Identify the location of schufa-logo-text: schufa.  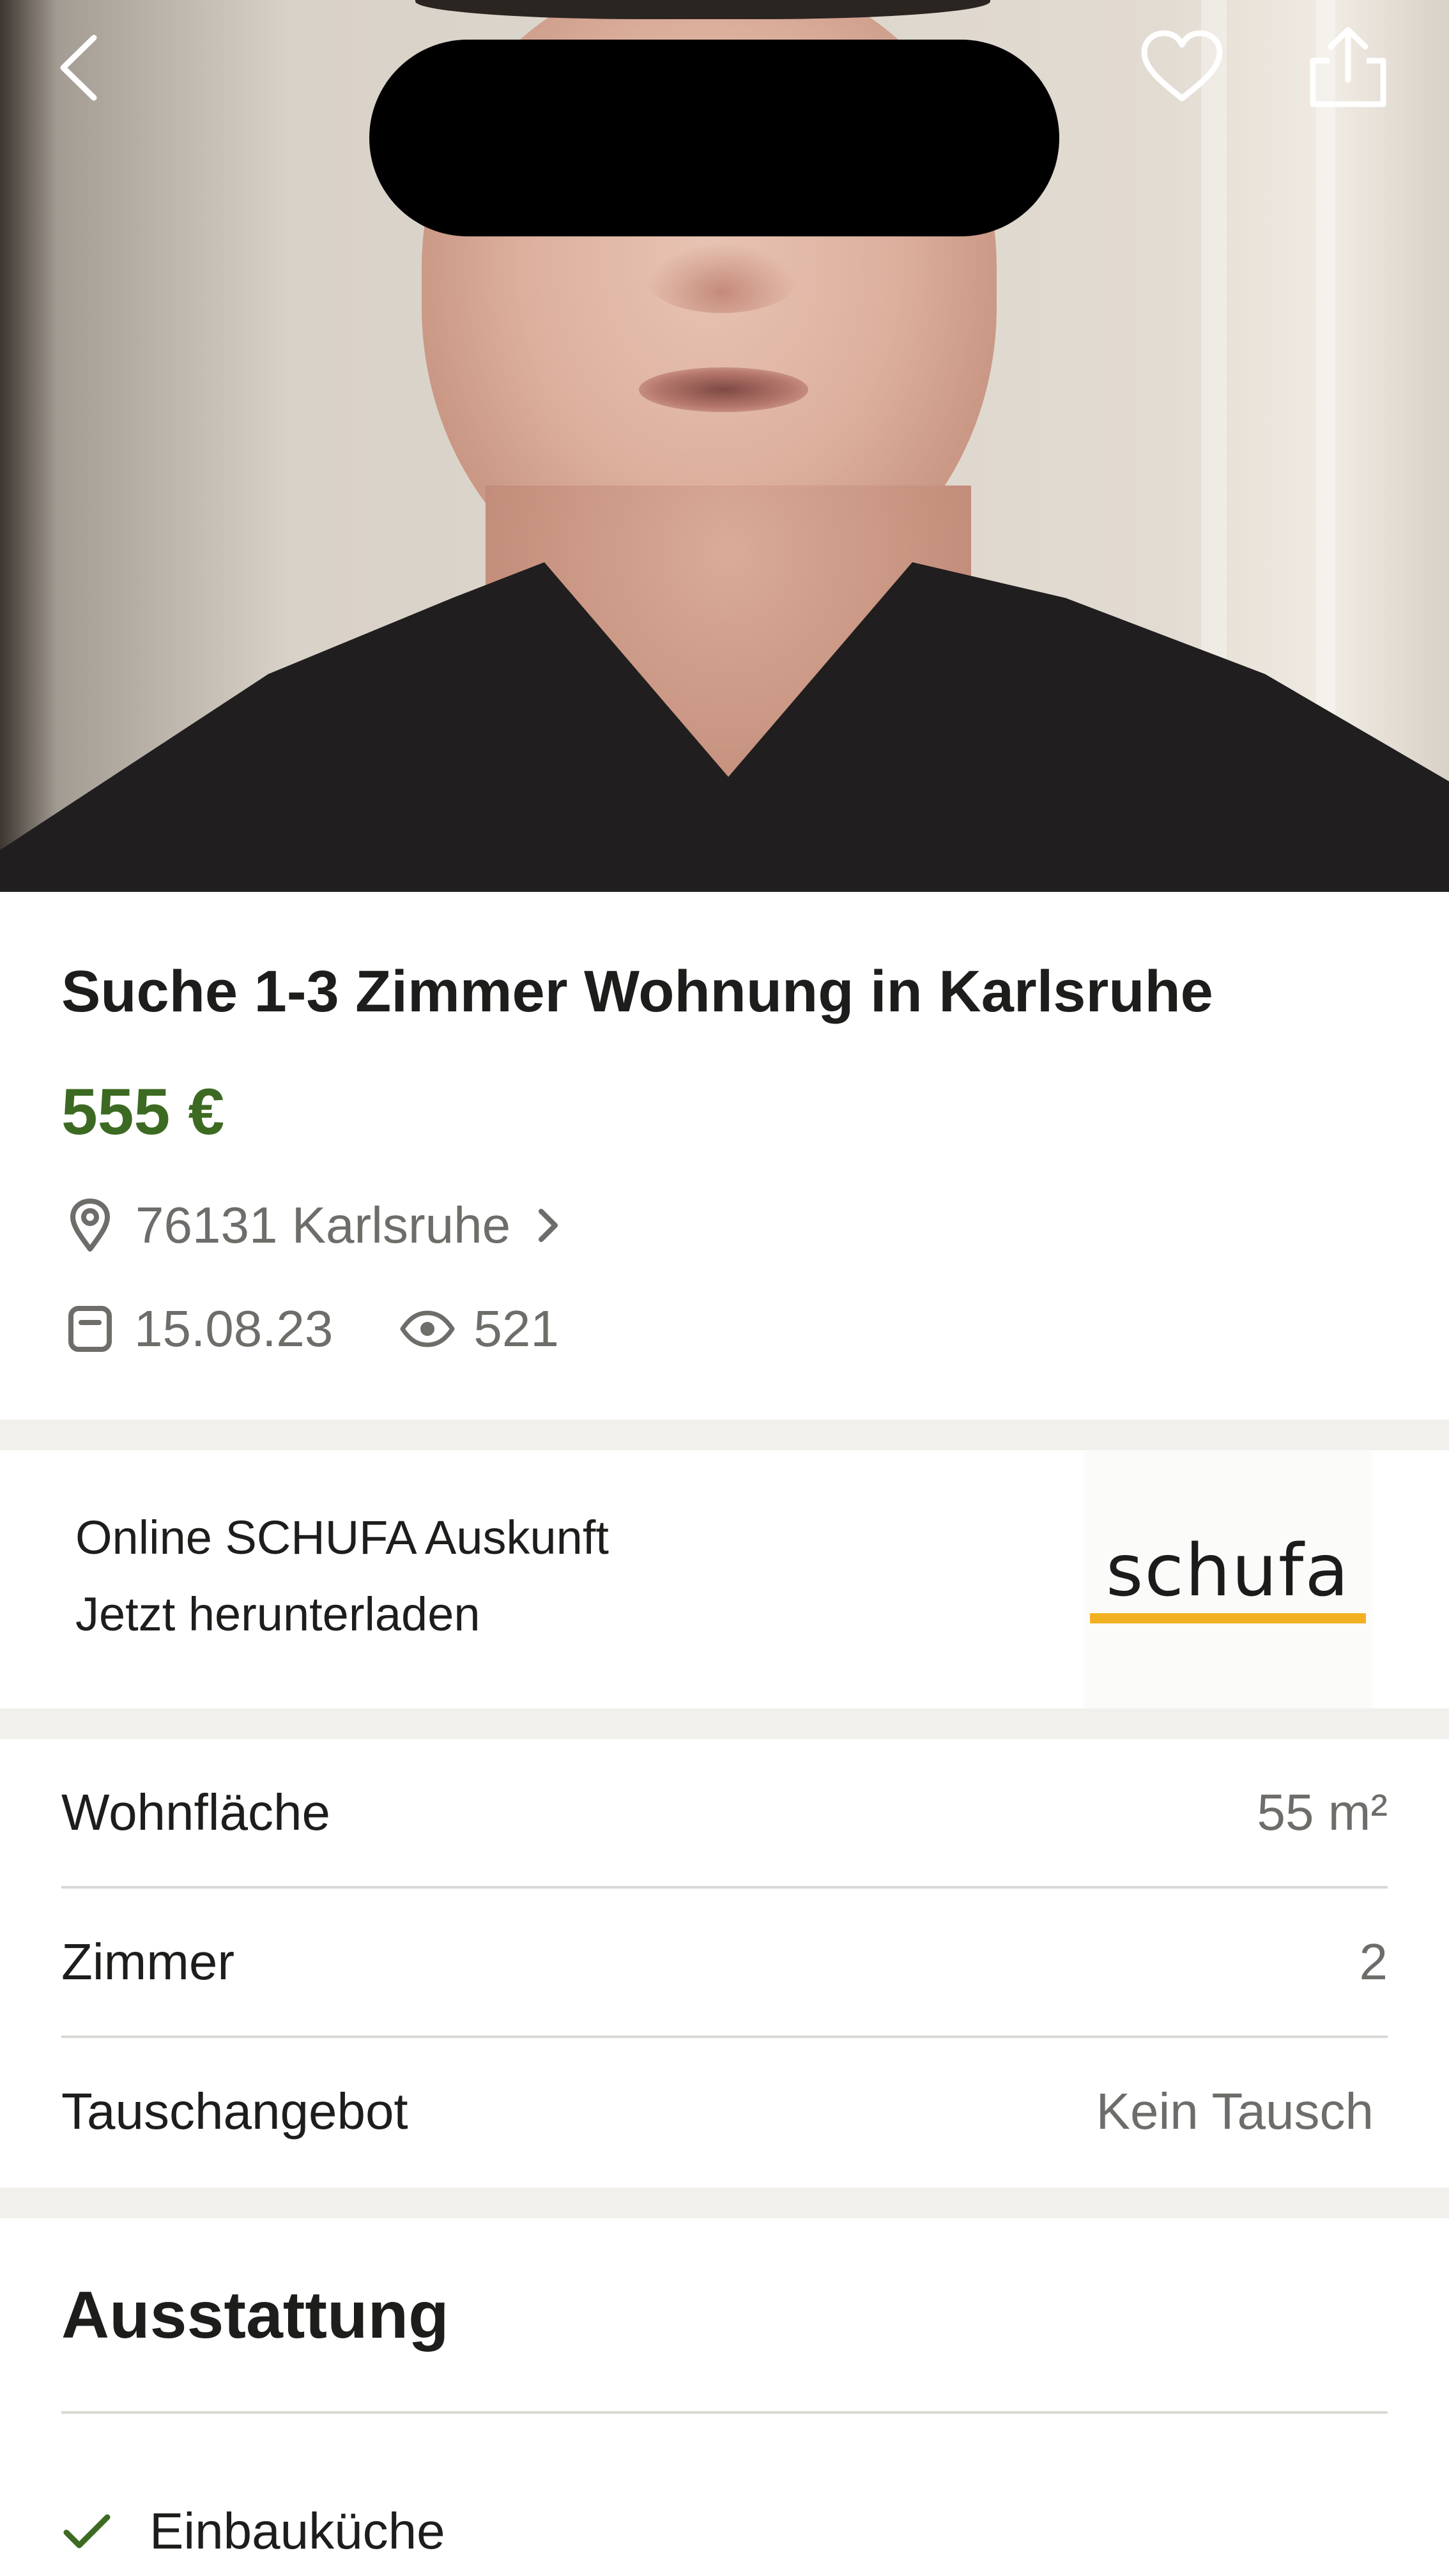
(1228, 1571).